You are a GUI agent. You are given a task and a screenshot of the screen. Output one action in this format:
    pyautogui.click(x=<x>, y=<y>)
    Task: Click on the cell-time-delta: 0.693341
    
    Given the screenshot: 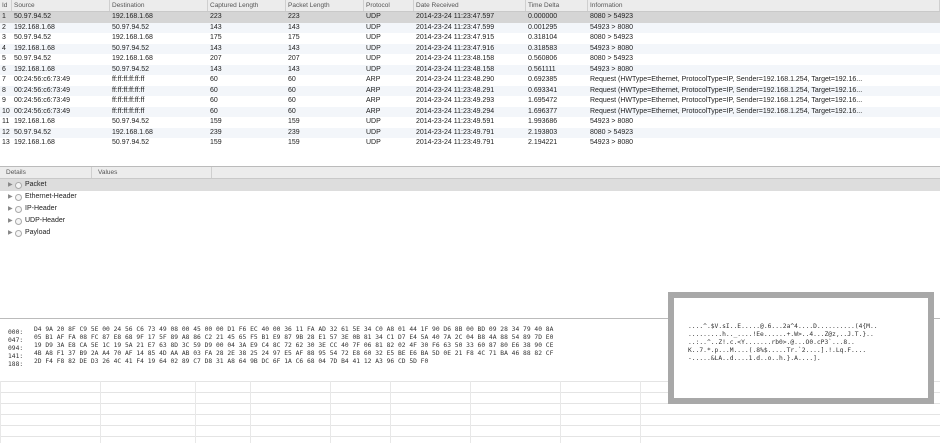 What is the action you would take?
    pyautogui.click(x=543, y=90)
    